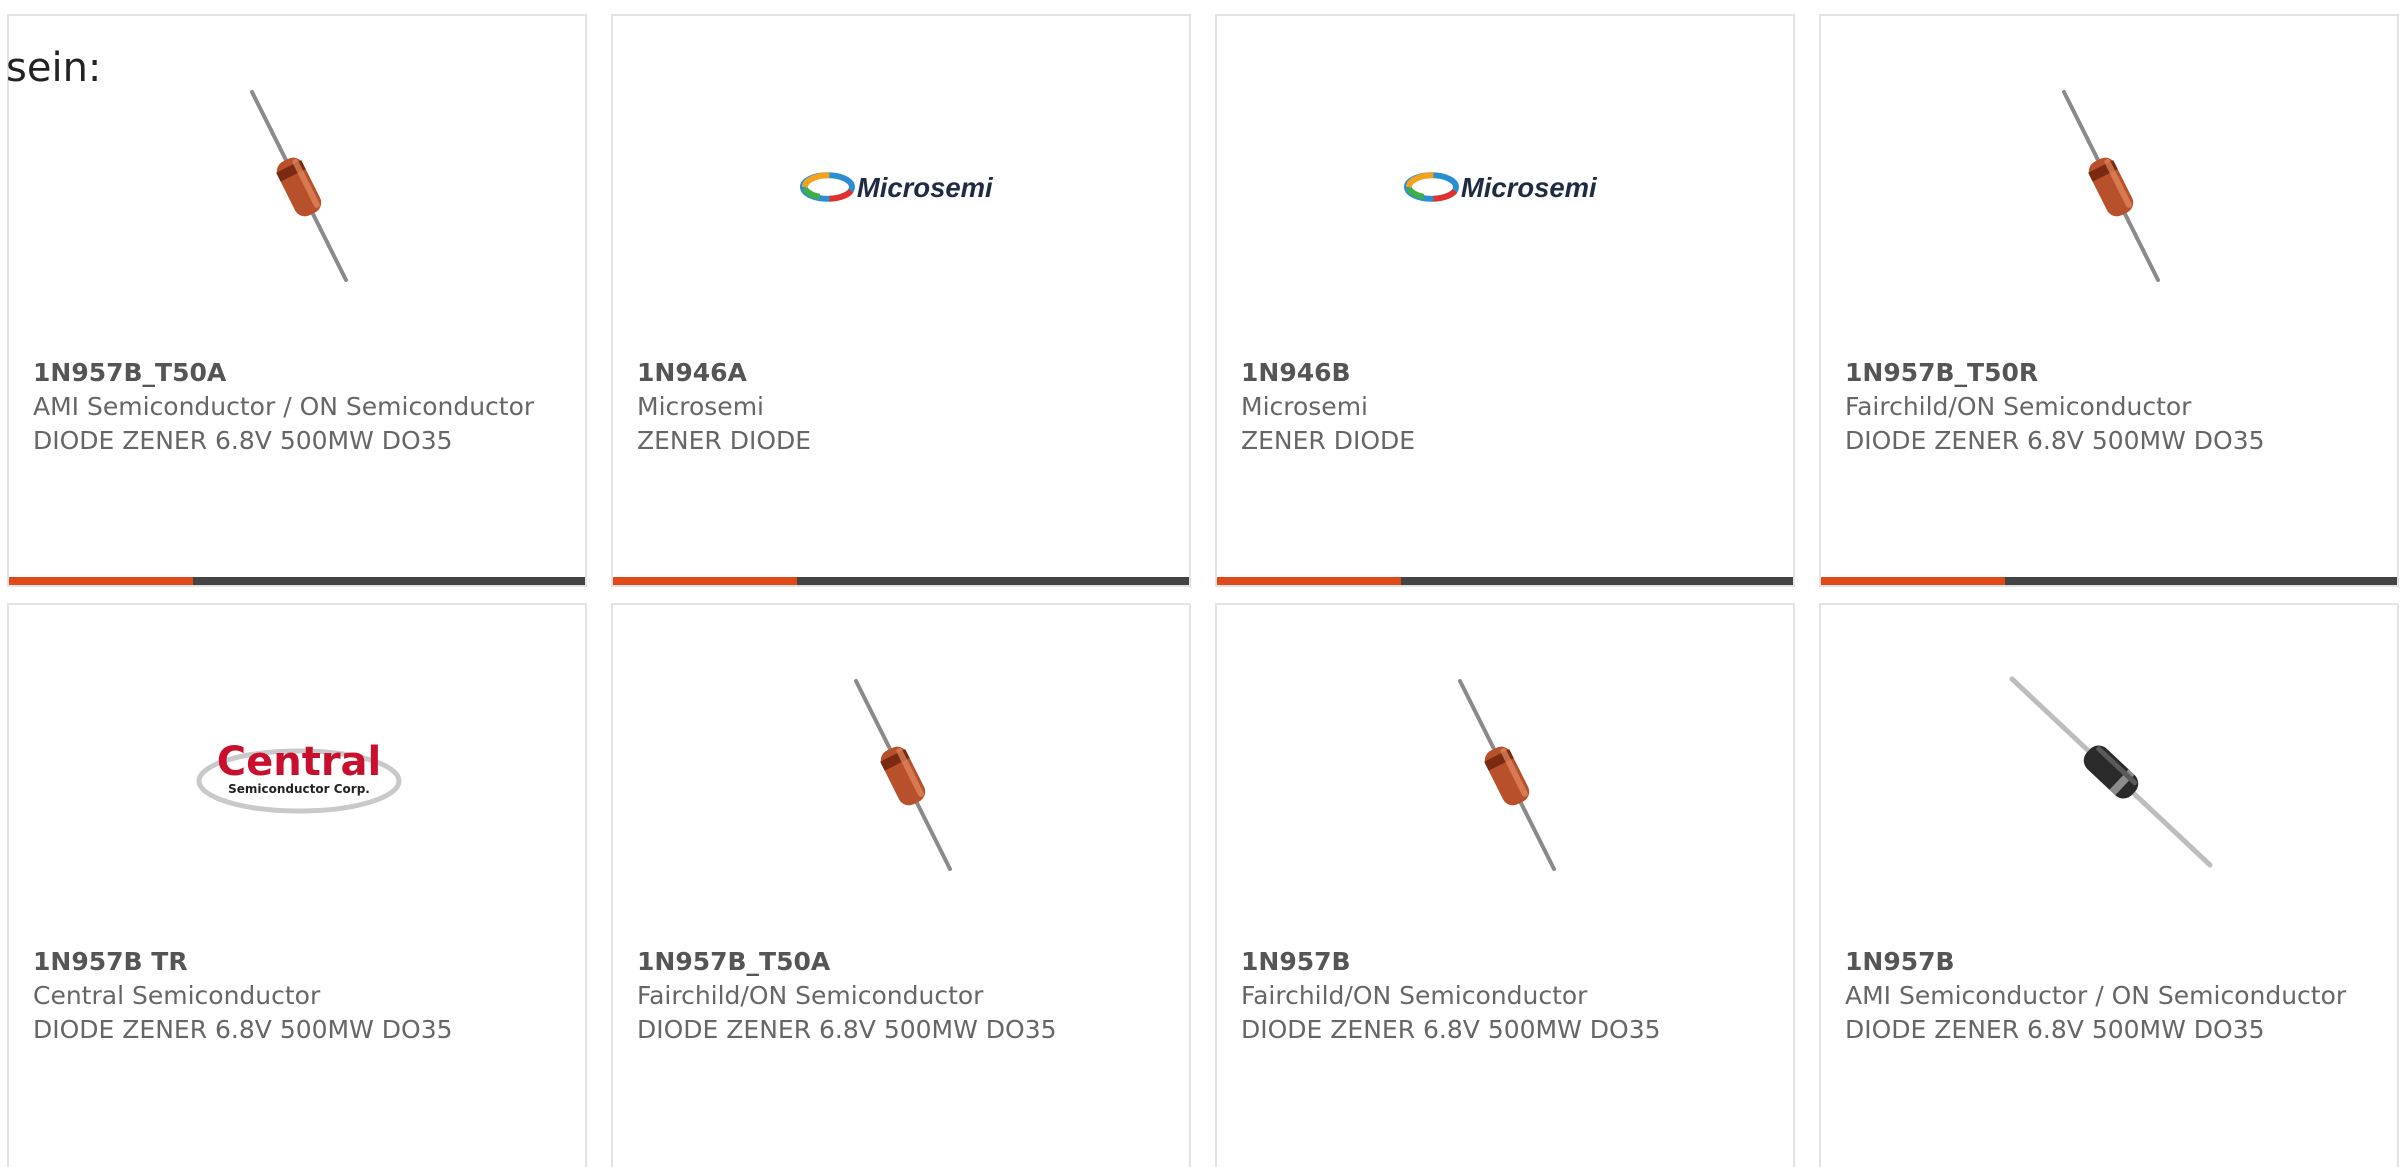 This screenshot has height=1167, width=2400. Describe the element at coordinates (901, 300) in the screenshot. I see `product-card: Microsemi 1N946A Microsemi ZENER DIODE` at that location.